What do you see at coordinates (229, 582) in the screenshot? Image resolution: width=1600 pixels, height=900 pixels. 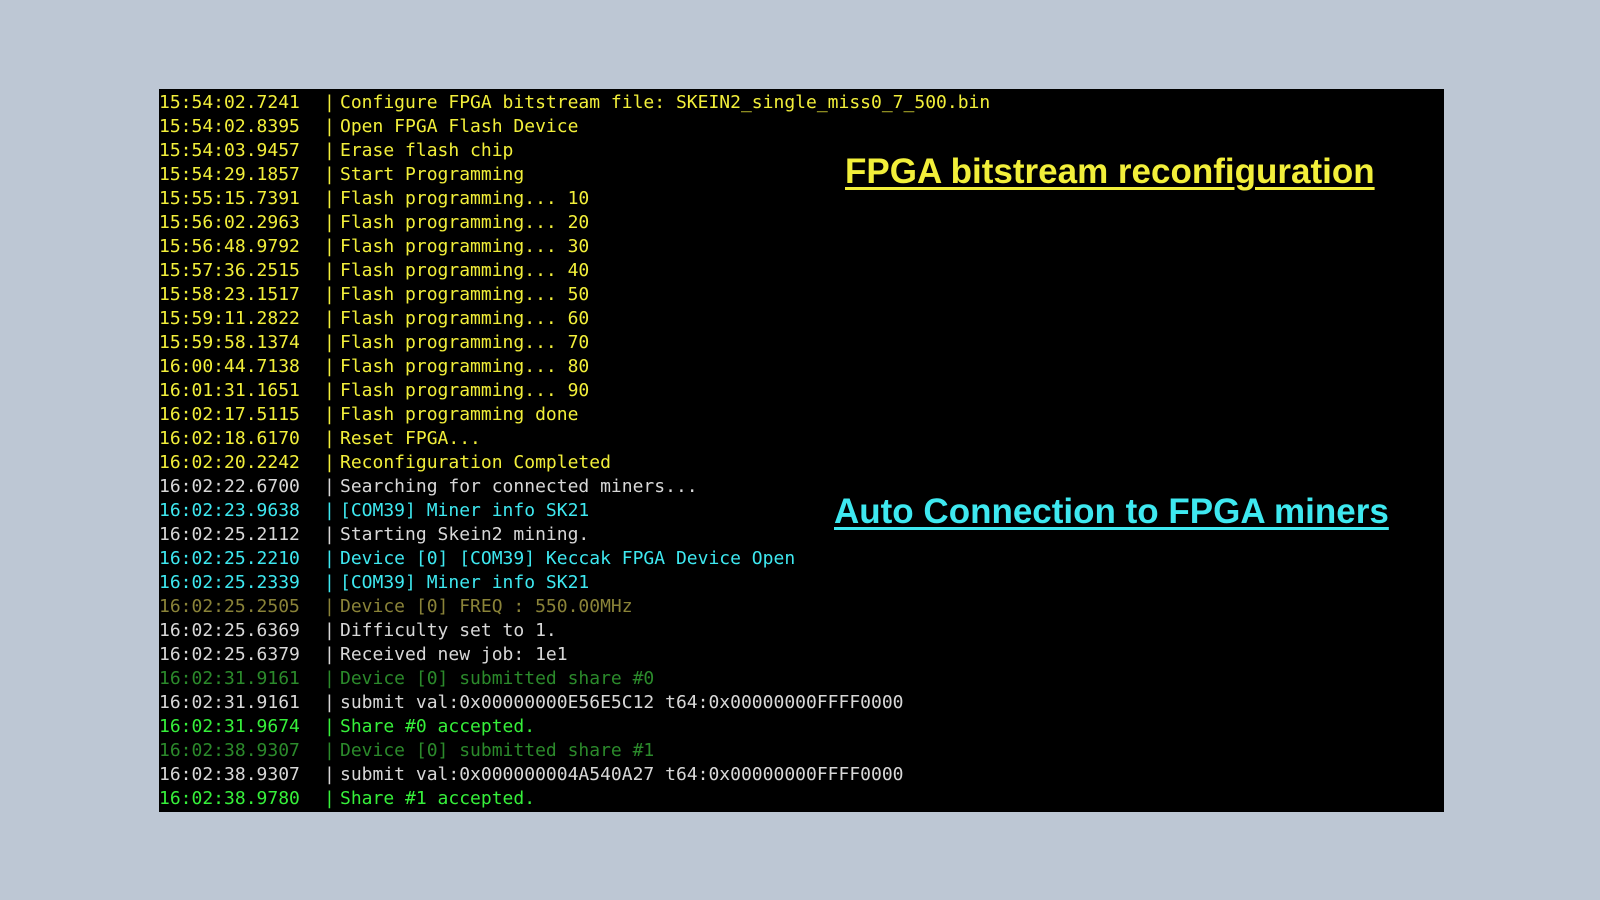 I see `log-timestamp: 16:02:25.2339` at bounding box center [229, 582].